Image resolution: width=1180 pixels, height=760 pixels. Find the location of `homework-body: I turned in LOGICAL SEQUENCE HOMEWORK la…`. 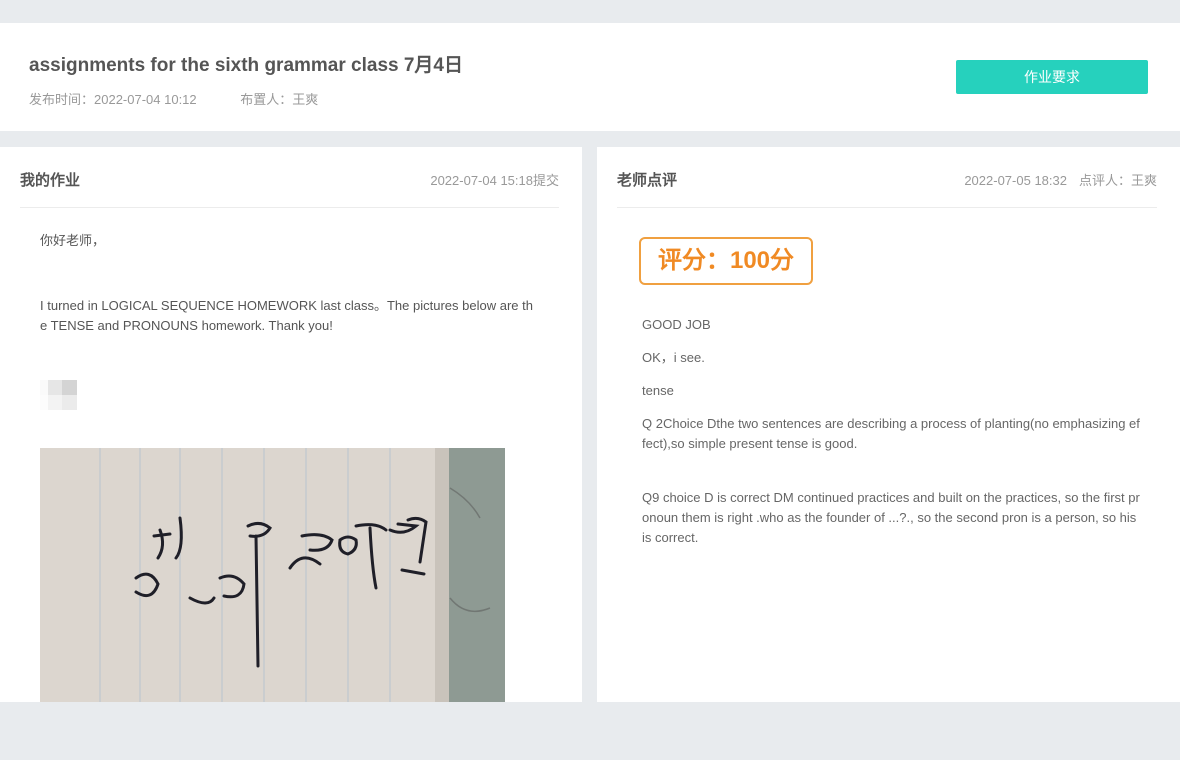

homework-body: I turned in LOGICAL SEQUENCE HOMEWORK la… is located at coordinates (286, 315).